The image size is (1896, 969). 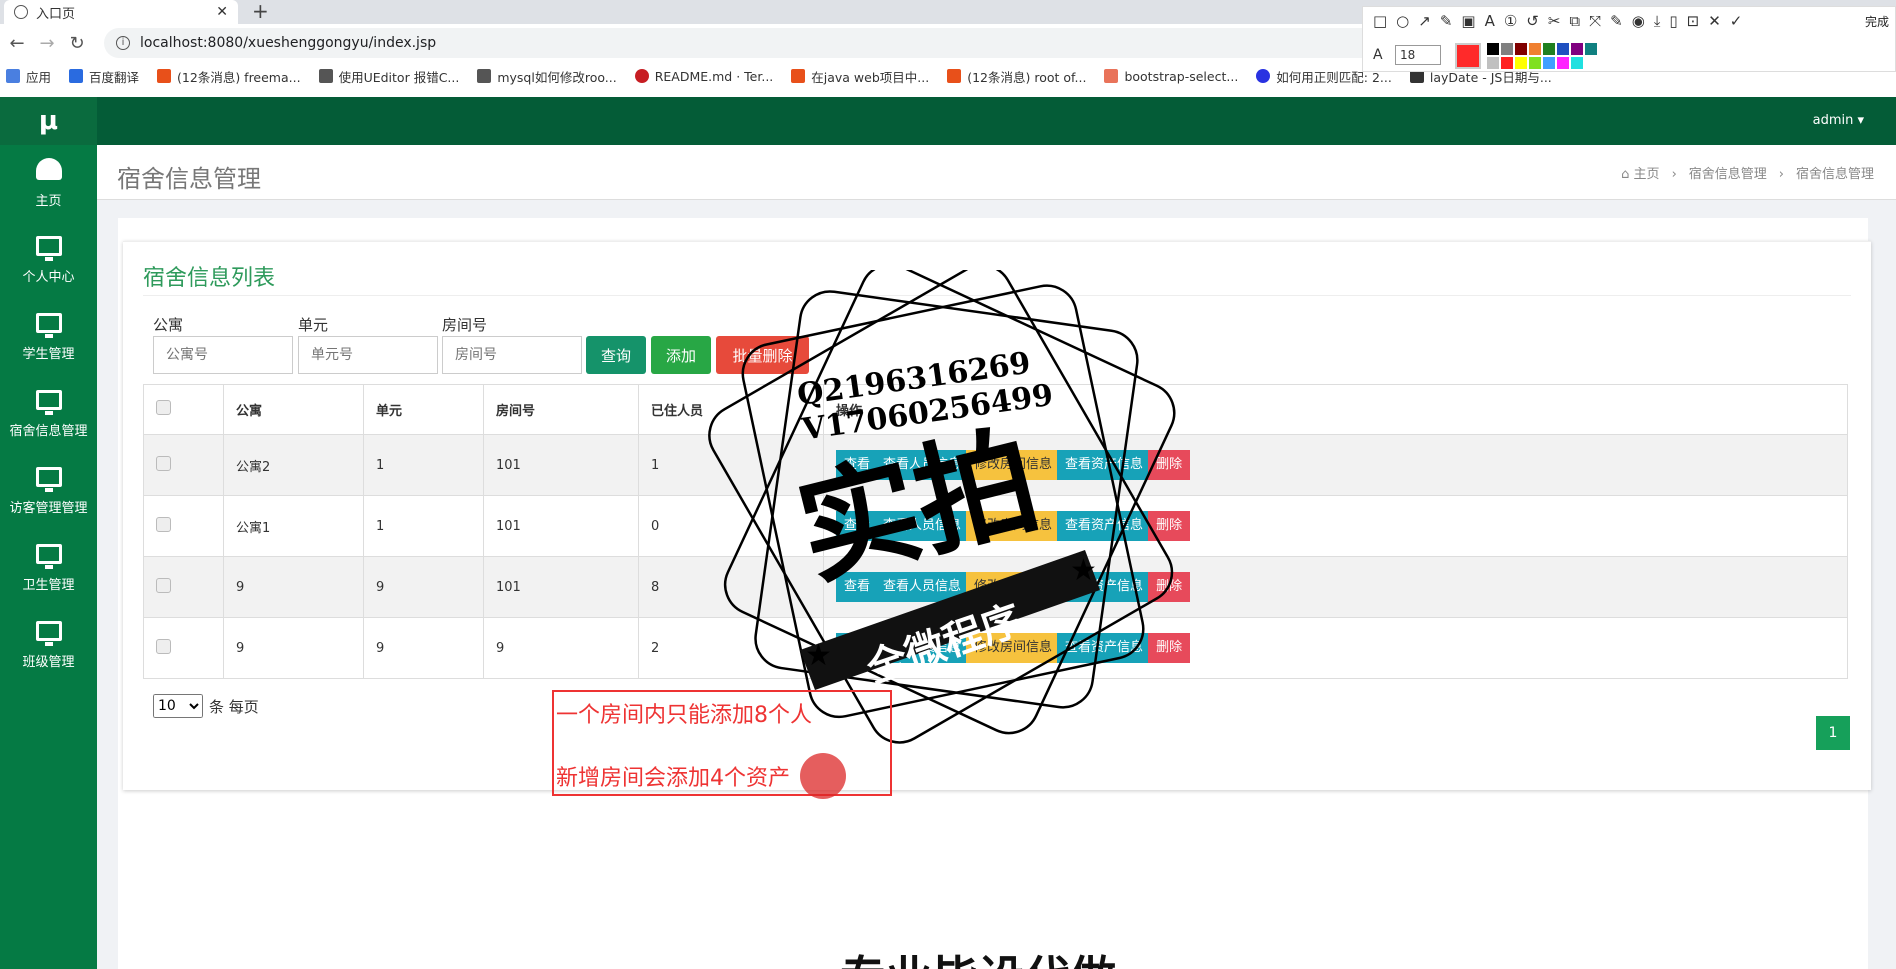 I want to click on apartment-input, so click(x=223, y=355).